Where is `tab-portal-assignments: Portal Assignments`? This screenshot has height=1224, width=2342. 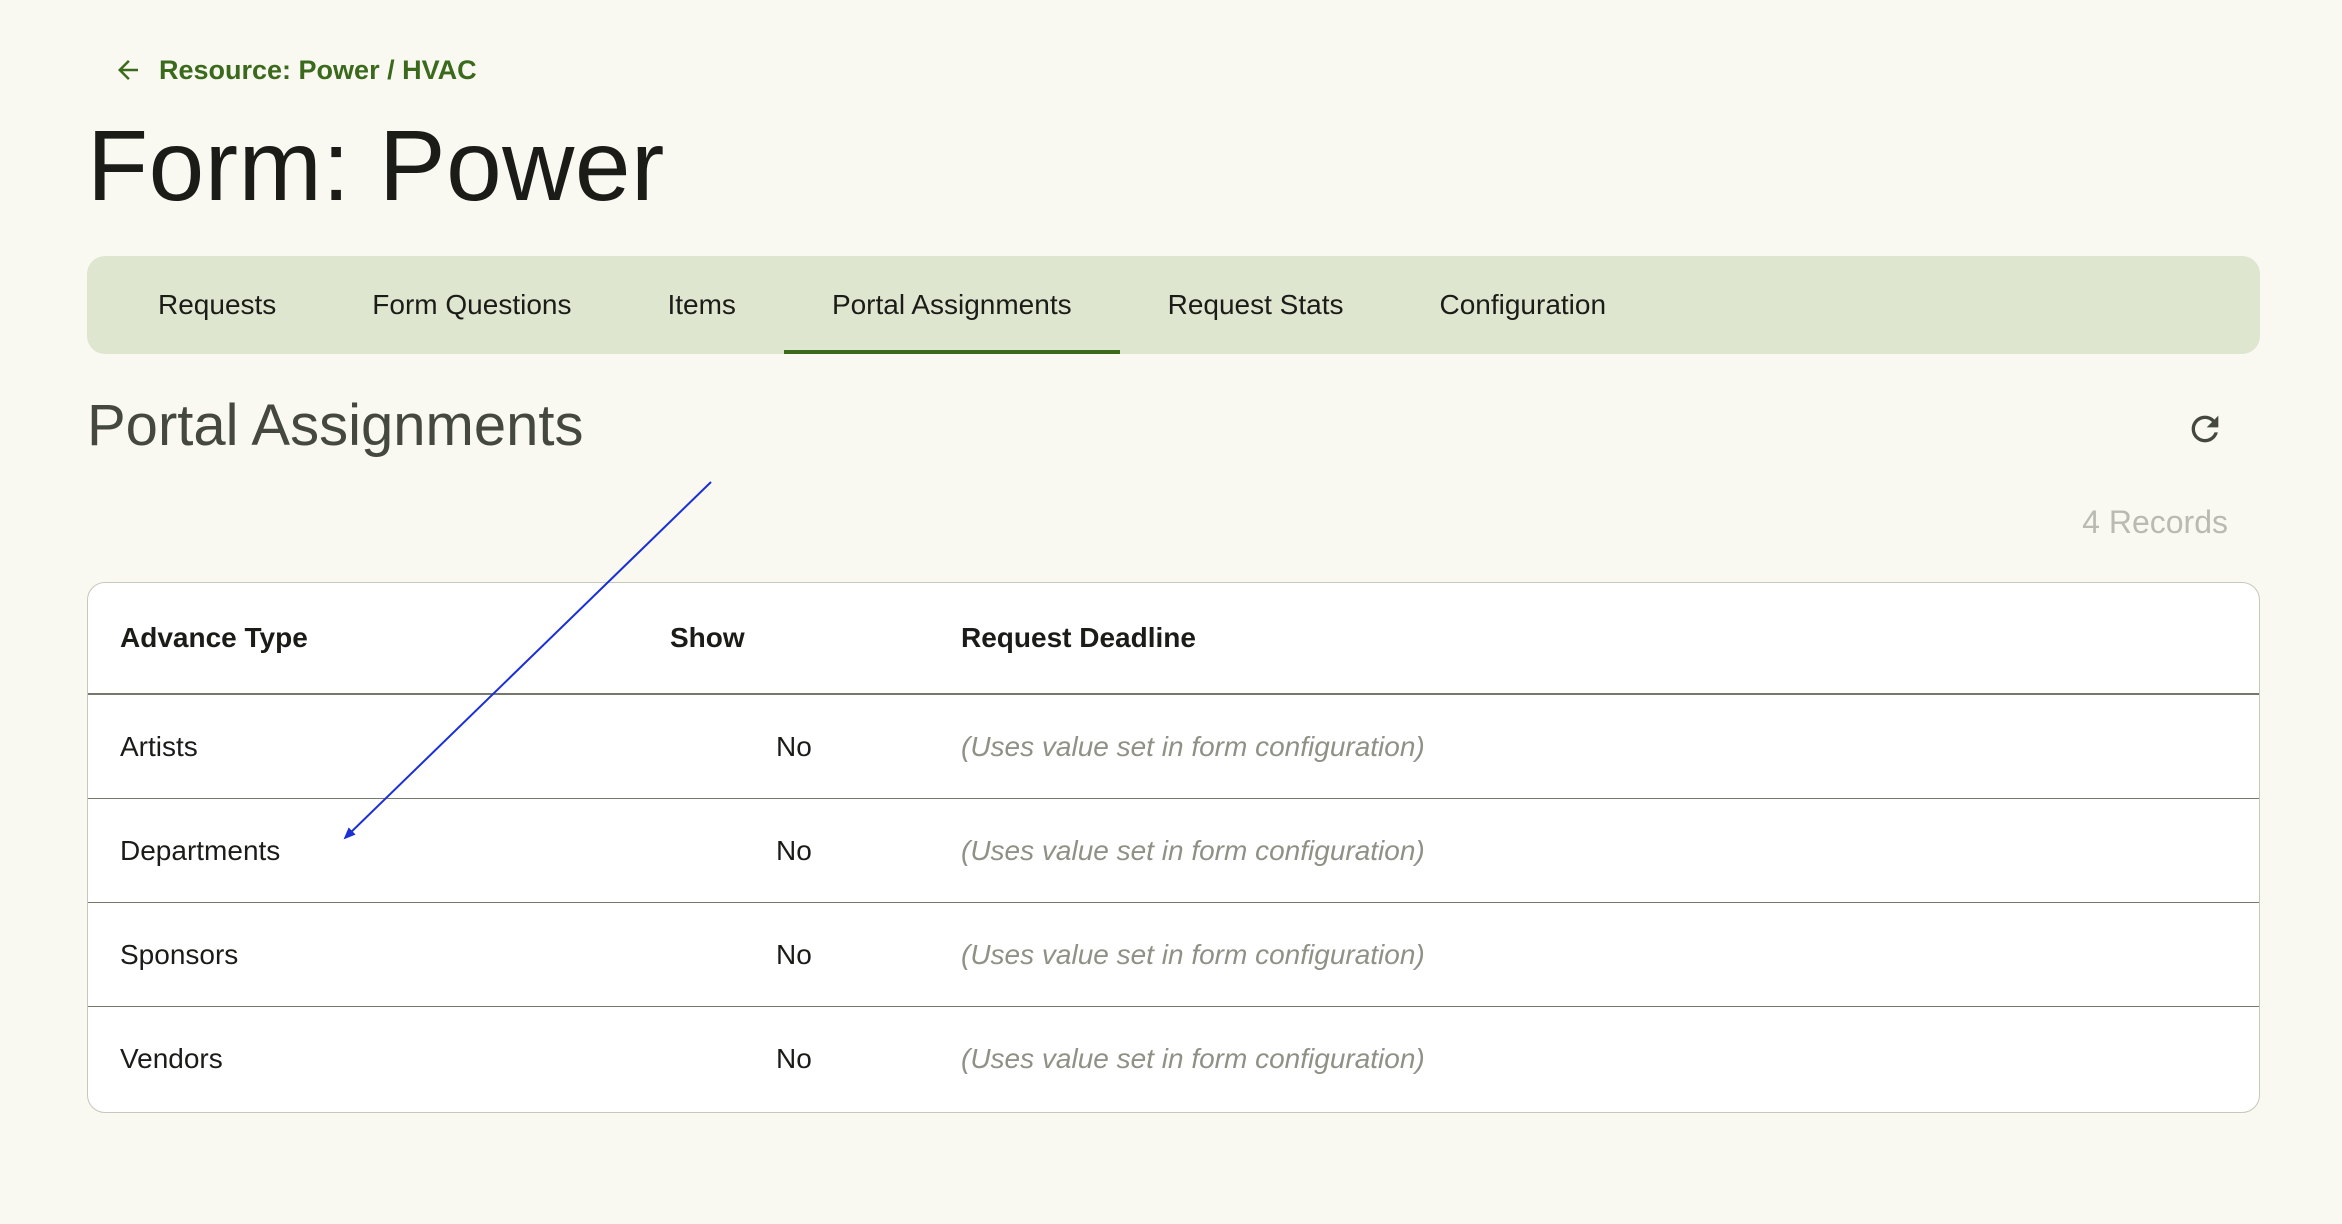 tab-portal-assignments: Portal Assignments is located at coordinates (951, 305).